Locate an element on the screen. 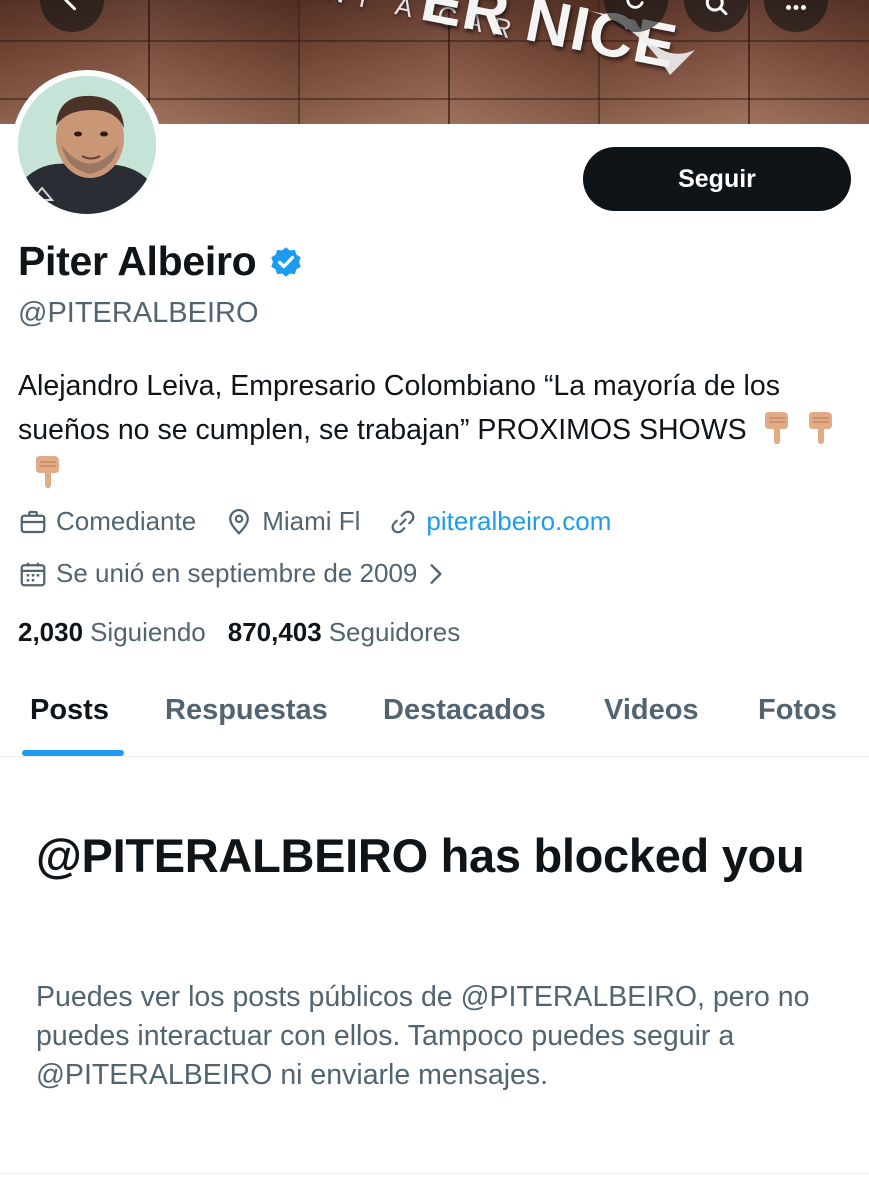 Image resolution: width=869 pixels, height=1199 pixels. tab-destacados: Destacados is located at coordinates (464, 710).